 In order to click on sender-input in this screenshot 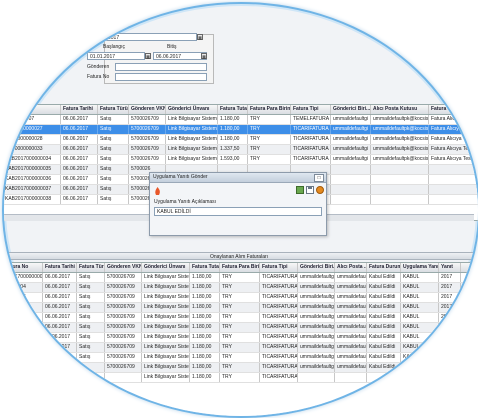, I will do `click(161, 67)`.